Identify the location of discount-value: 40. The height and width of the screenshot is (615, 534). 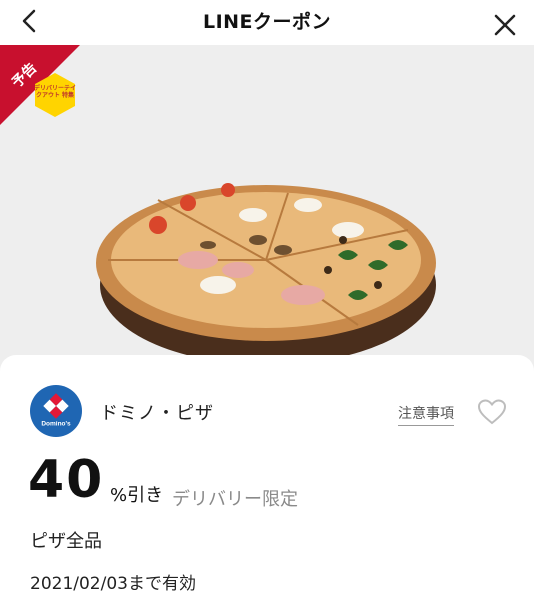
(66, 480).